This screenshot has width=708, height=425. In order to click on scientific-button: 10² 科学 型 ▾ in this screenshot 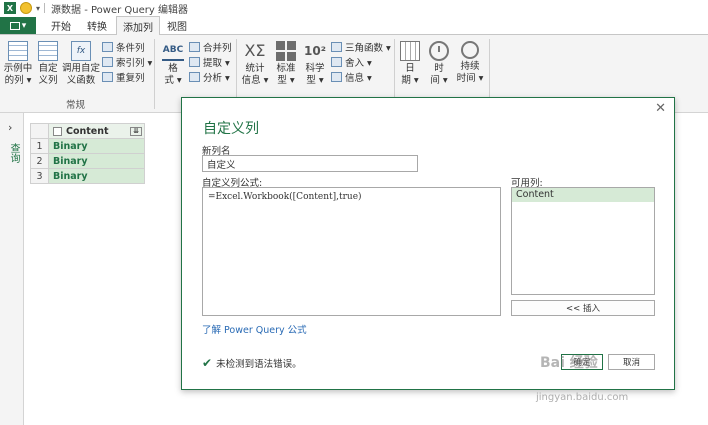, I will do `click(315, 64)`.